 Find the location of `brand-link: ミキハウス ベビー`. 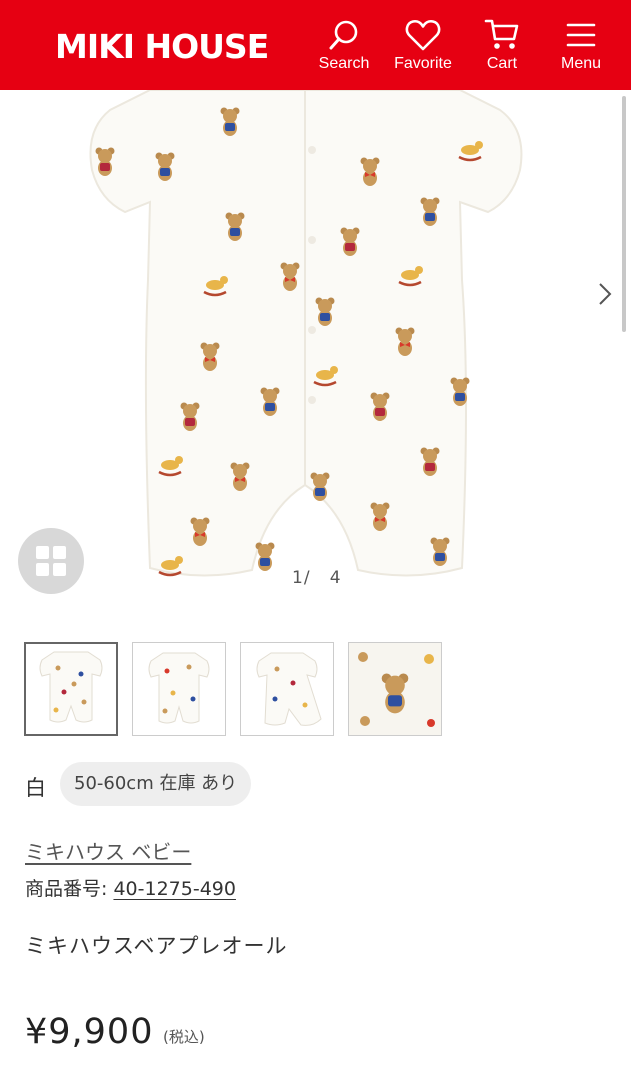

brand-link: ミキハウス ベビー is located at coordinates (108, 850).